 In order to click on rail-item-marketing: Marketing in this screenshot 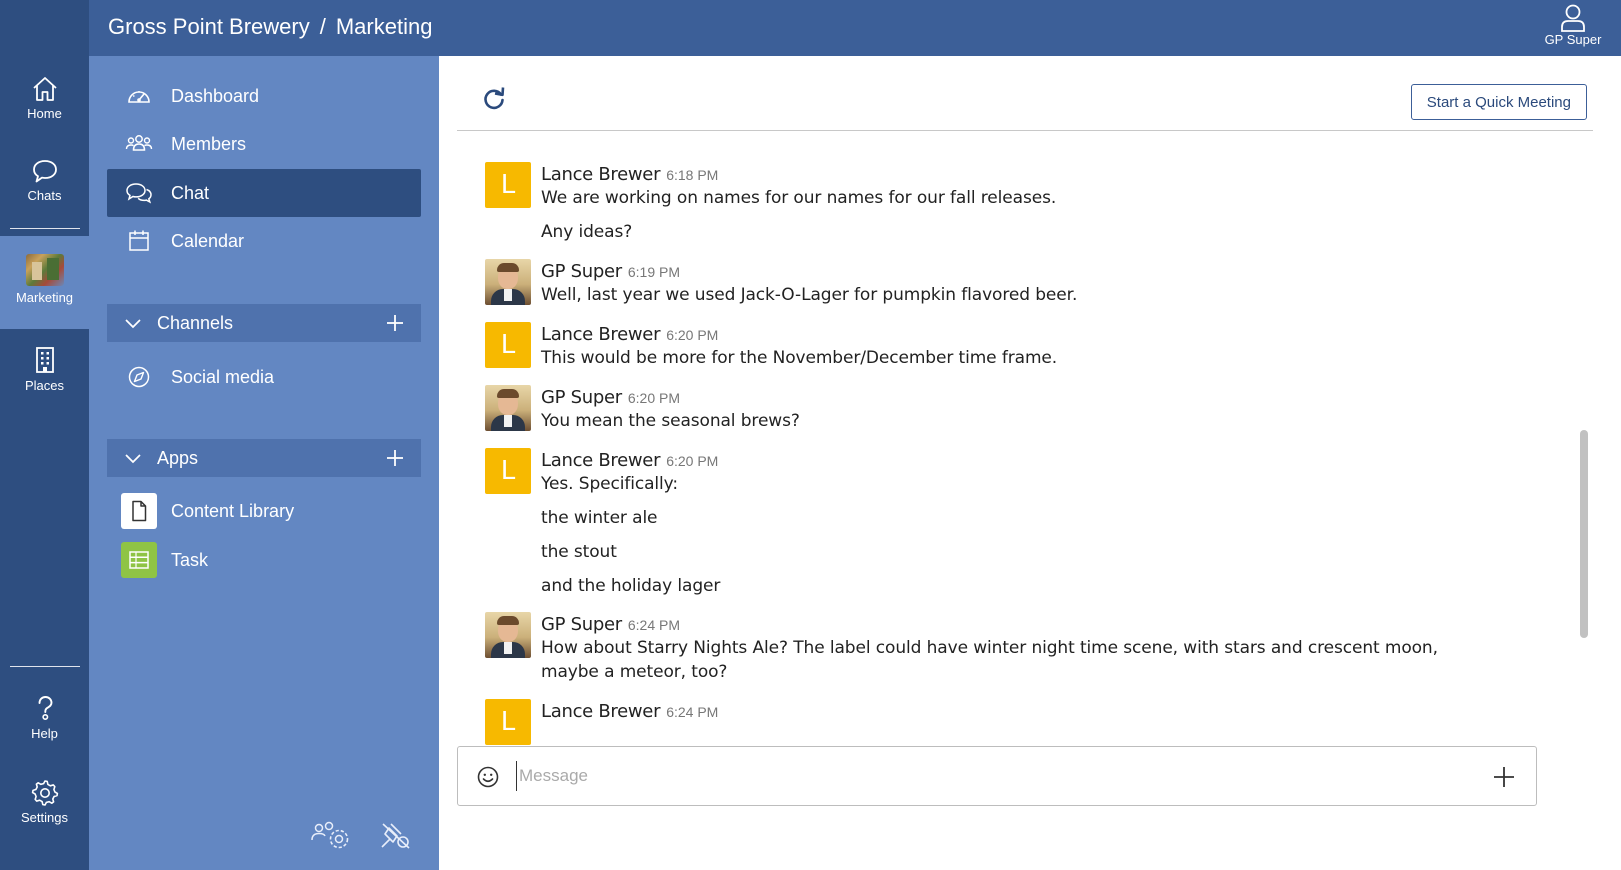, I will do `click(44, 282)`.